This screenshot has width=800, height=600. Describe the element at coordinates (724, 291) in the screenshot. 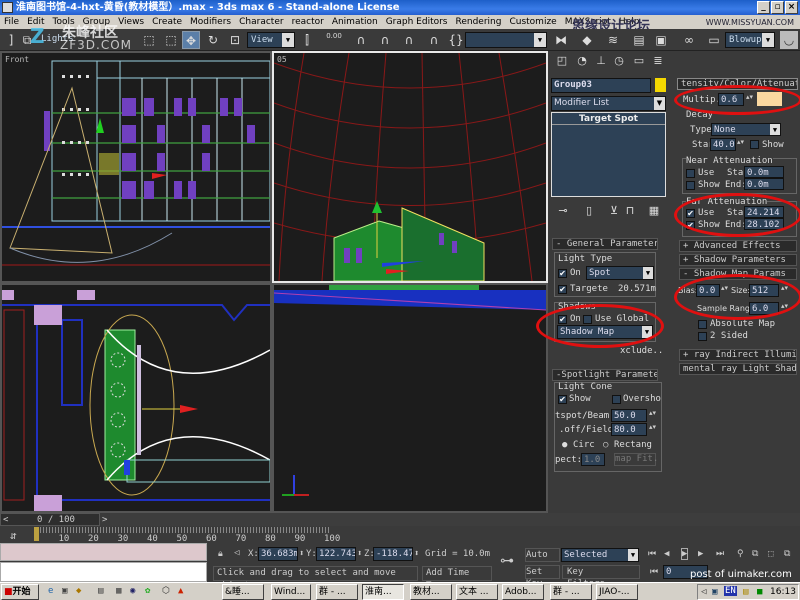

I see `bias-spinner: ▴▾` at that location.